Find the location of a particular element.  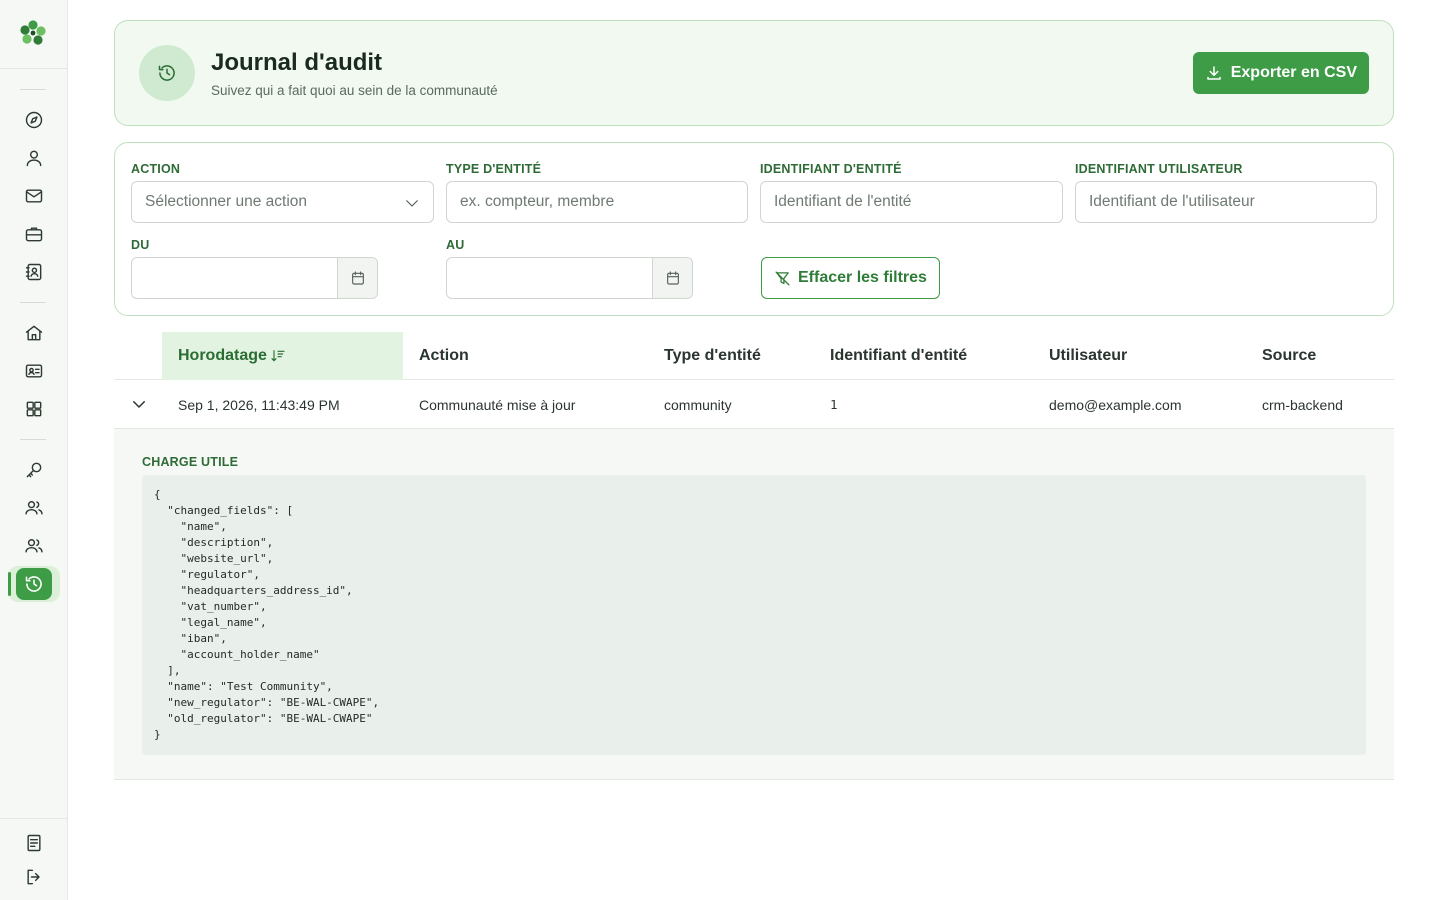

date-to-label: AU is located at coordinates (455, 245).